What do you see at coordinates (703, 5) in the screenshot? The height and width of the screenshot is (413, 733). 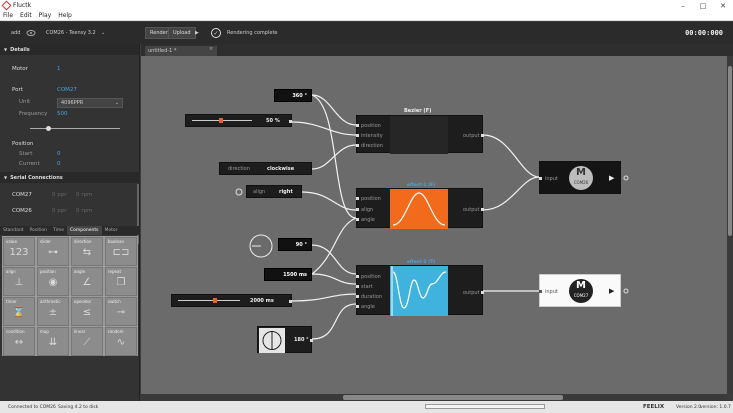 I see `maximize-button: □` at bounding box center [703, 5].